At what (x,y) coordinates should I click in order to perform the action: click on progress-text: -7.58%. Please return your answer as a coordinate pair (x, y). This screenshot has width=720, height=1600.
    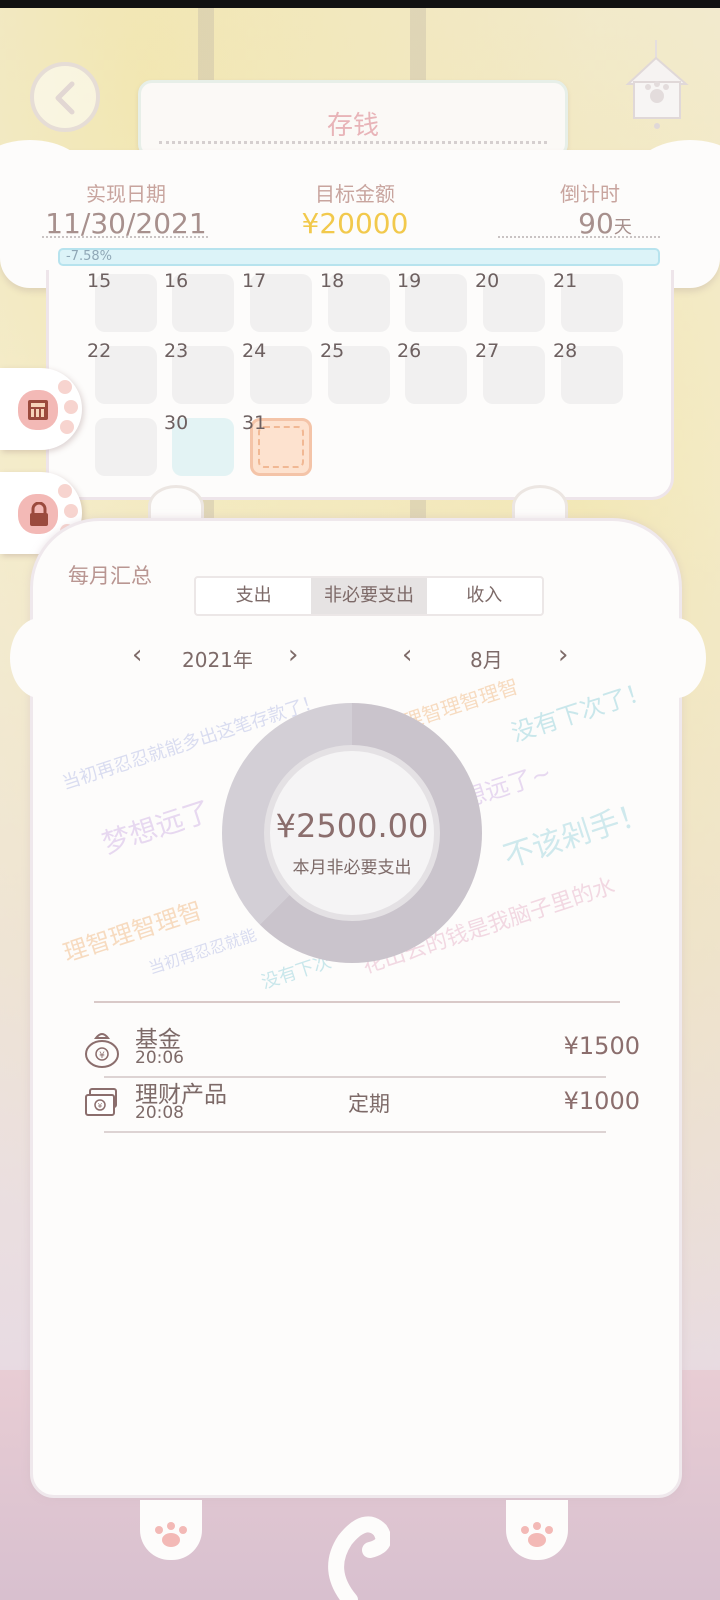
    Looking at the image, I should click on (89, 256).